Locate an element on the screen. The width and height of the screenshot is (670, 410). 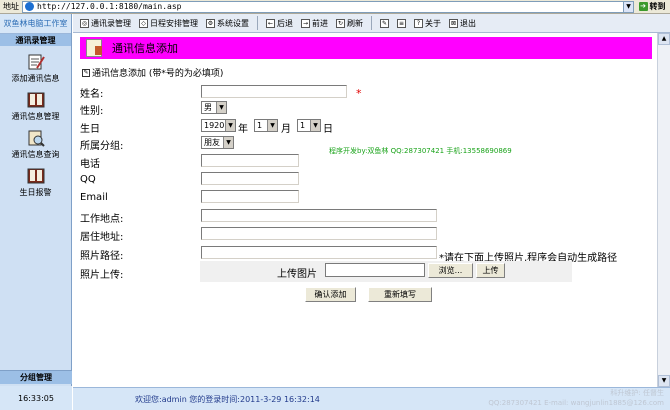
work-location-input is located at coordinates (319, 215).